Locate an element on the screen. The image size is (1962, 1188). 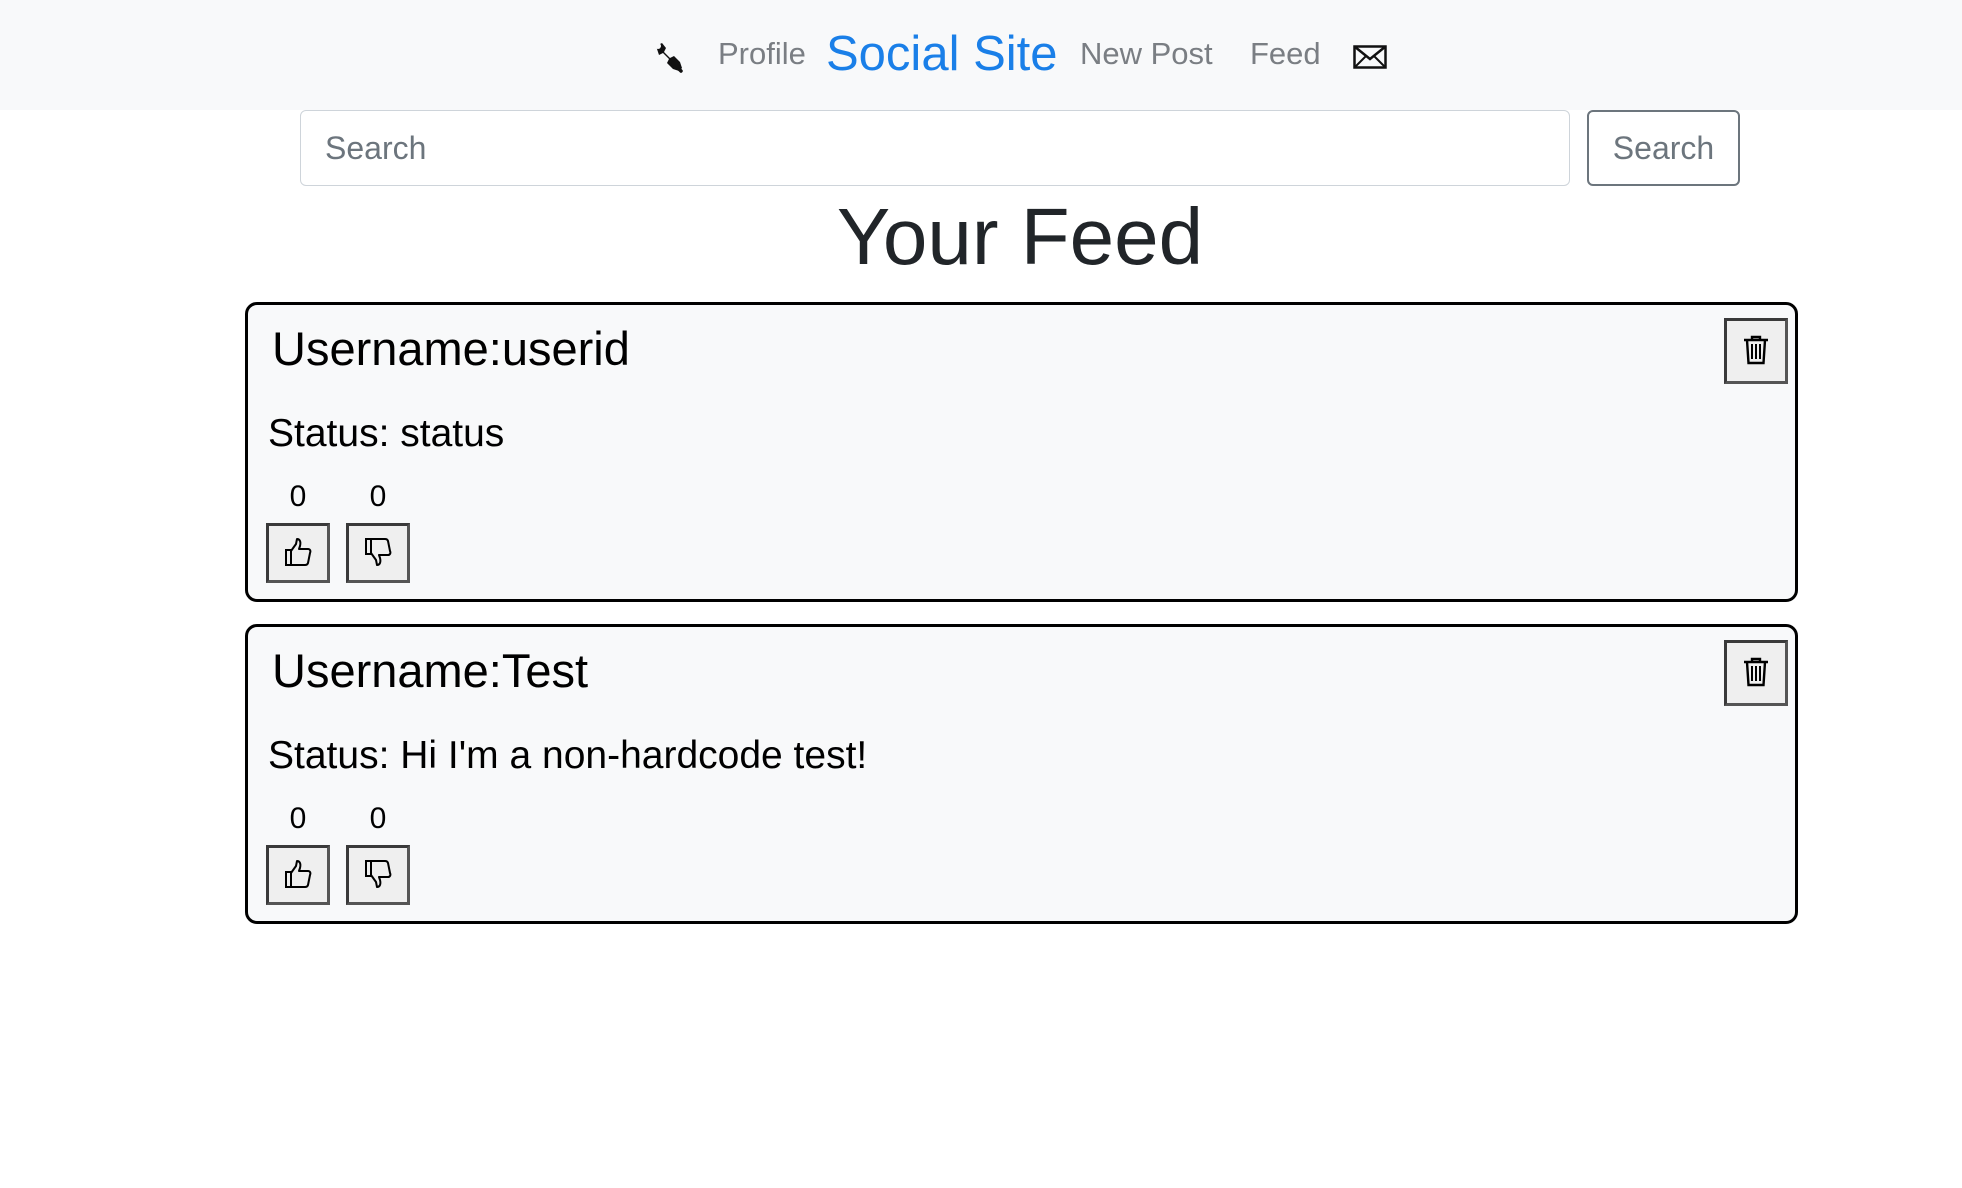
nav-new-post: New Post is located at coordinates (1146, 54).